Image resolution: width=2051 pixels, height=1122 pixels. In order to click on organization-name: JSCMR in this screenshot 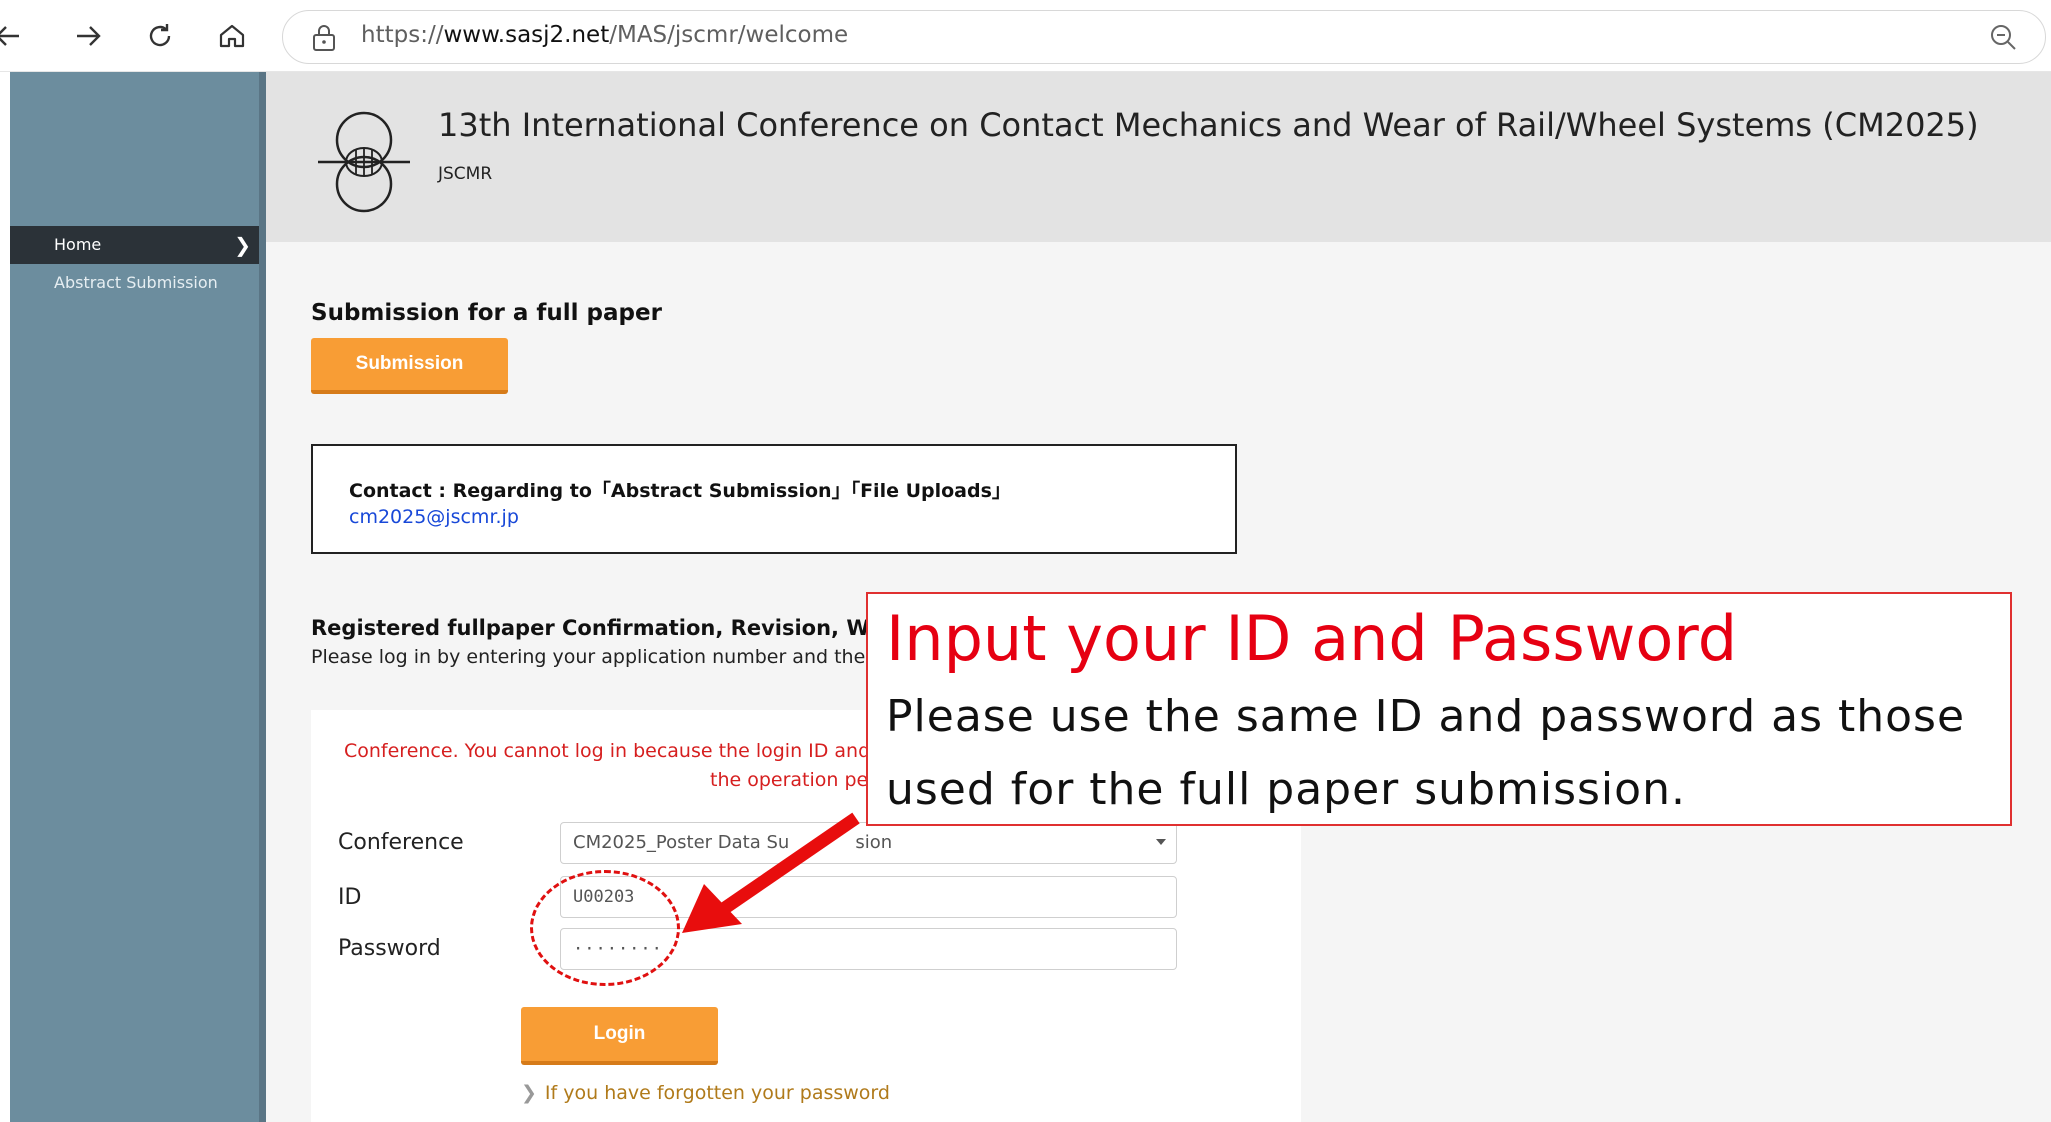, I will do `click(465, 174)`.